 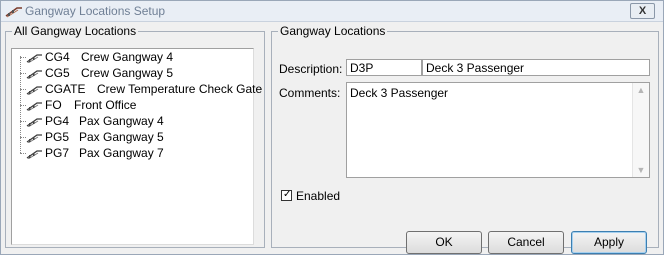 I want to click on enabled-checkbox: ✓, so click(x=286, y=195).